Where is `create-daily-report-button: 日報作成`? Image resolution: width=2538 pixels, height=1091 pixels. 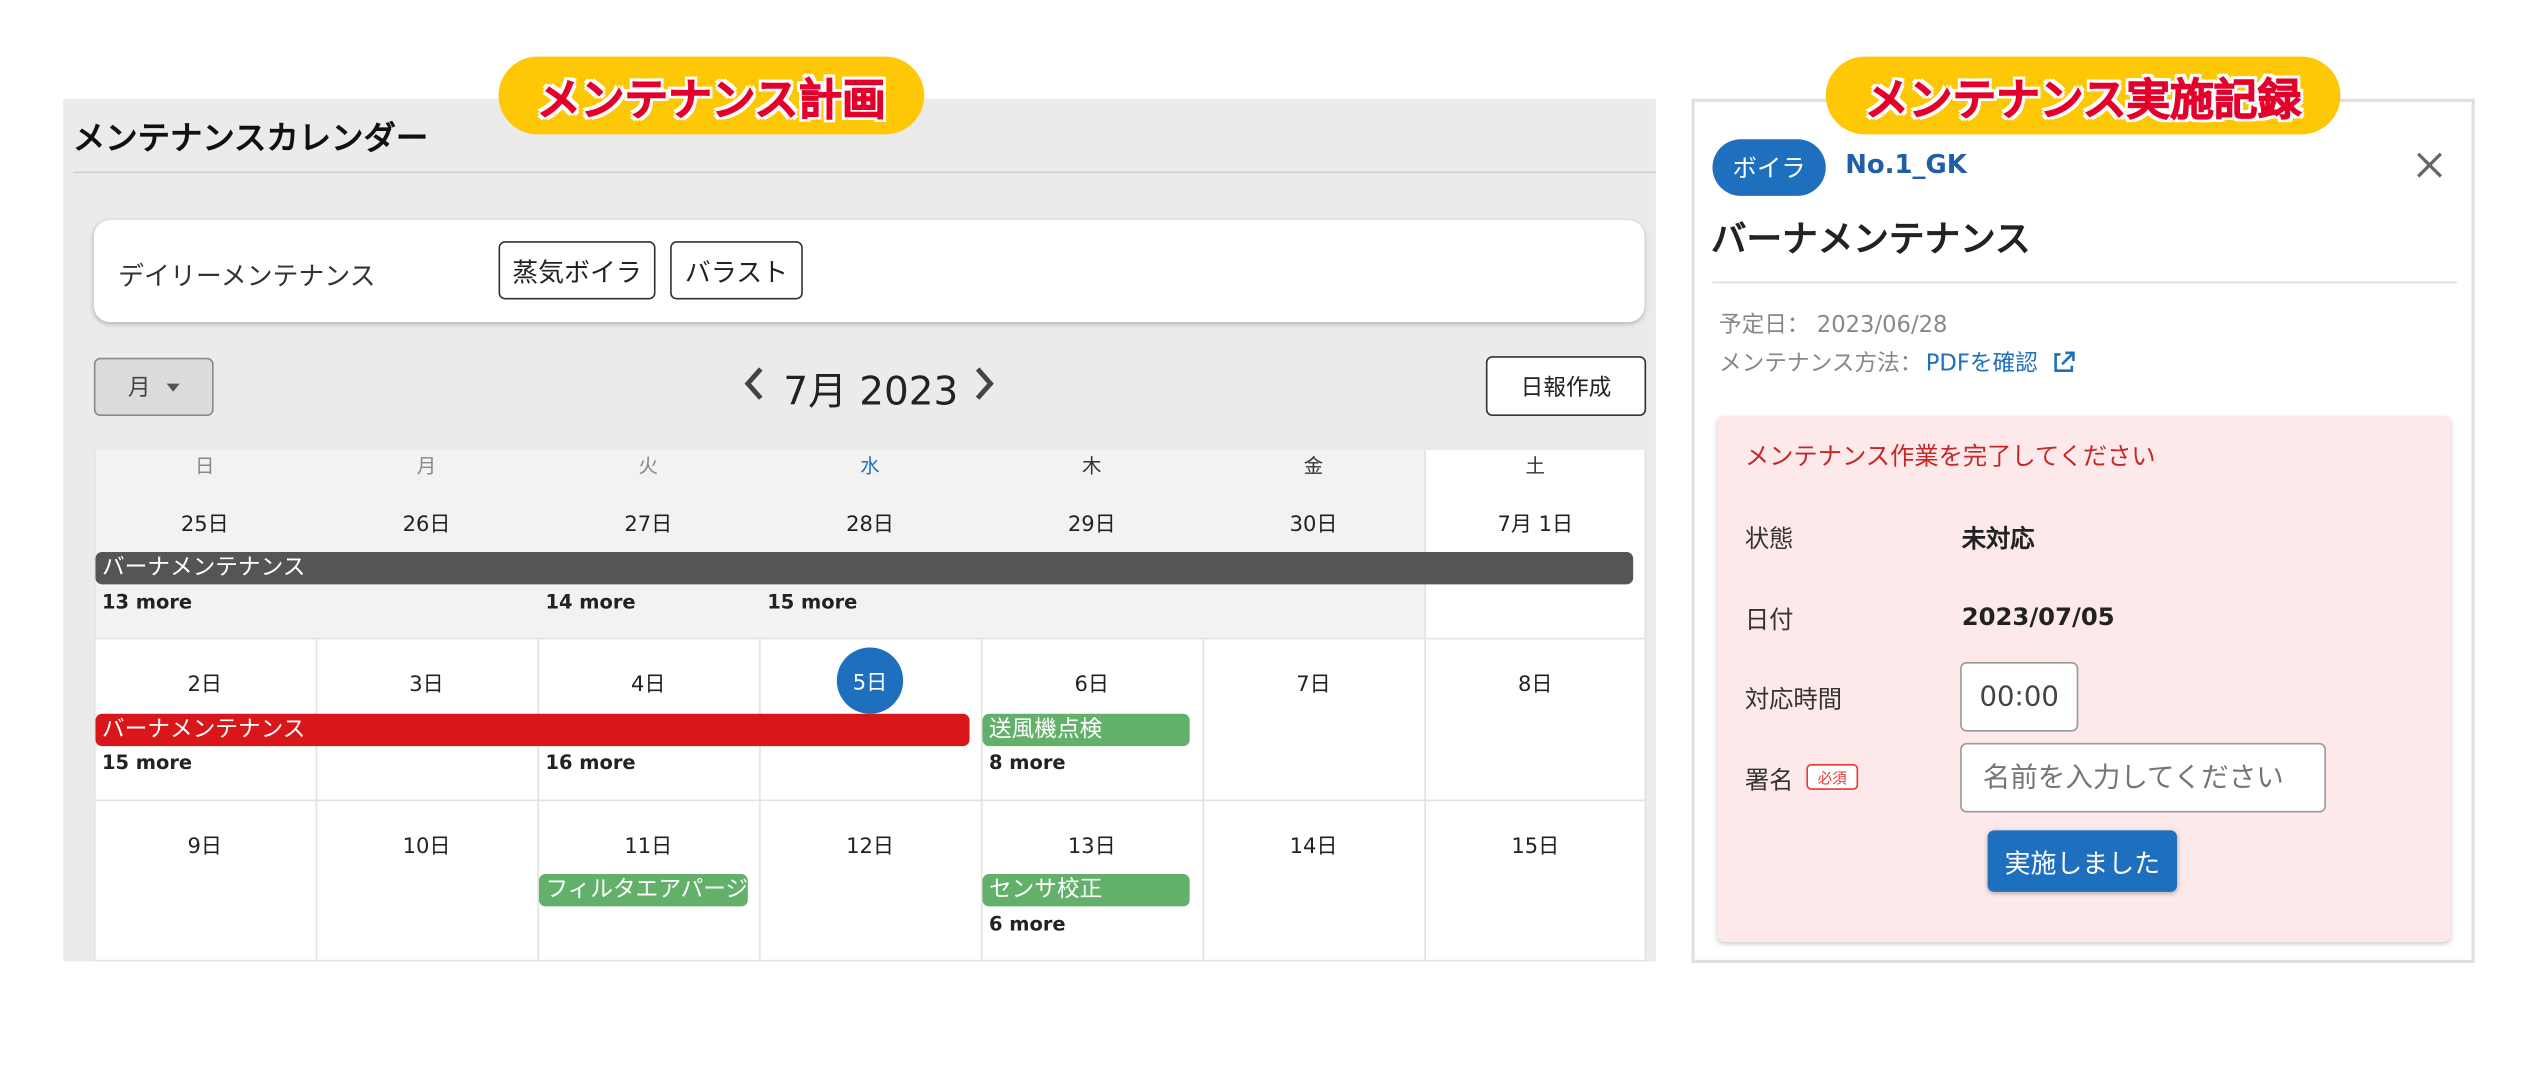 create-daily-report-button: 日報作成 is located at coordinates (1566, 386).